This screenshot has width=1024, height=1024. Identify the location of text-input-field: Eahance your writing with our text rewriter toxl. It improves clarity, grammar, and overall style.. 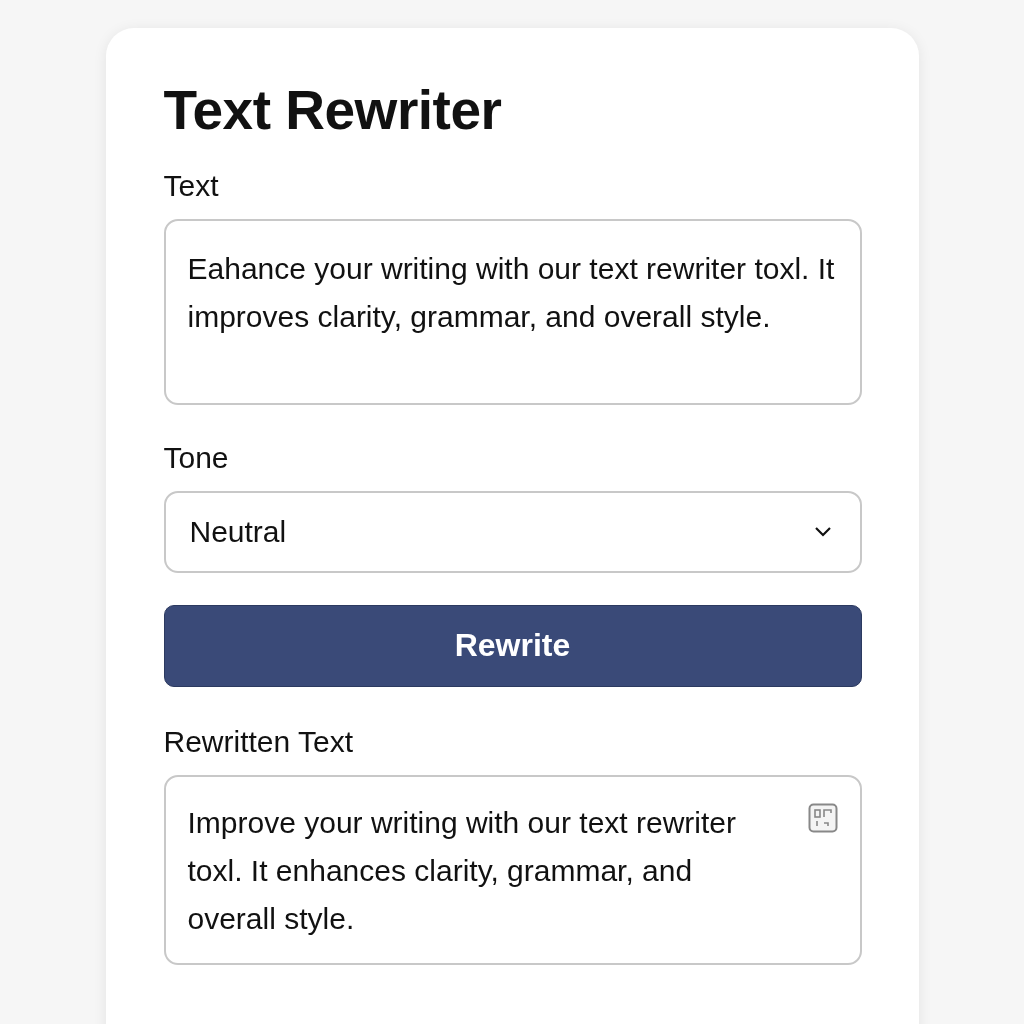
(512, 311).